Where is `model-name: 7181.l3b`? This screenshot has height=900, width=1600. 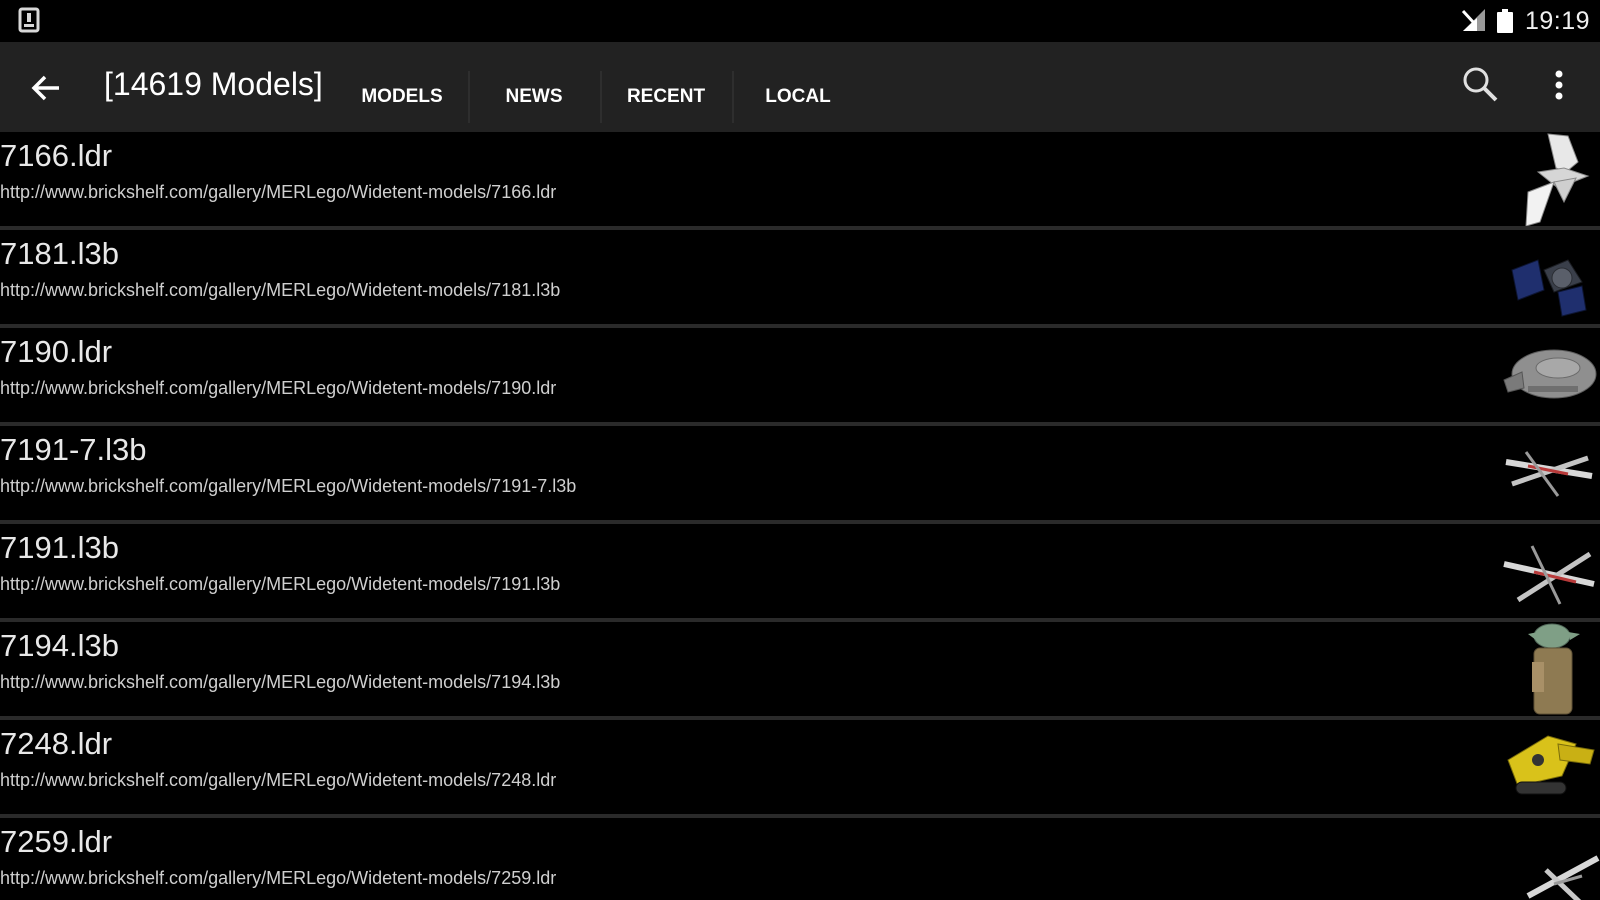 model-name: 7181.l3b is located at coordinates (59, 253).